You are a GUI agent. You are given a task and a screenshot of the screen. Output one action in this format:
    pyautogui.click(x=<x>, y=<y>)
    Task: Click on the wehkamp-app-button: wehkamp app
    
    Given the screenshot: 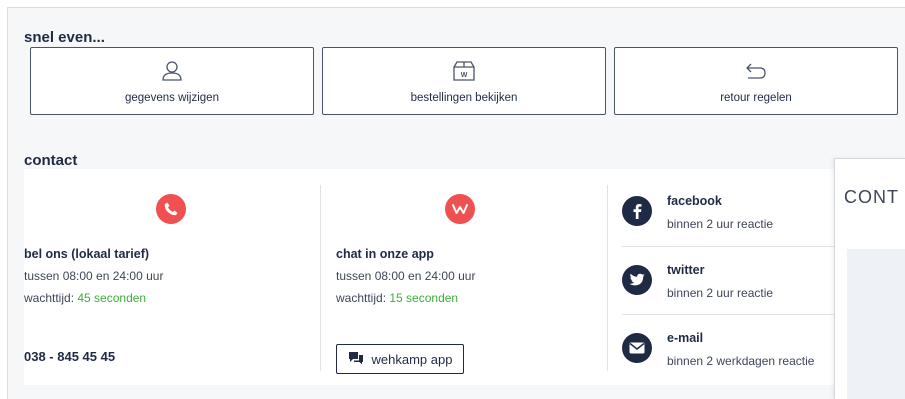 What is the action you would take?
    pyautogui.click(x=400, y=359)
    